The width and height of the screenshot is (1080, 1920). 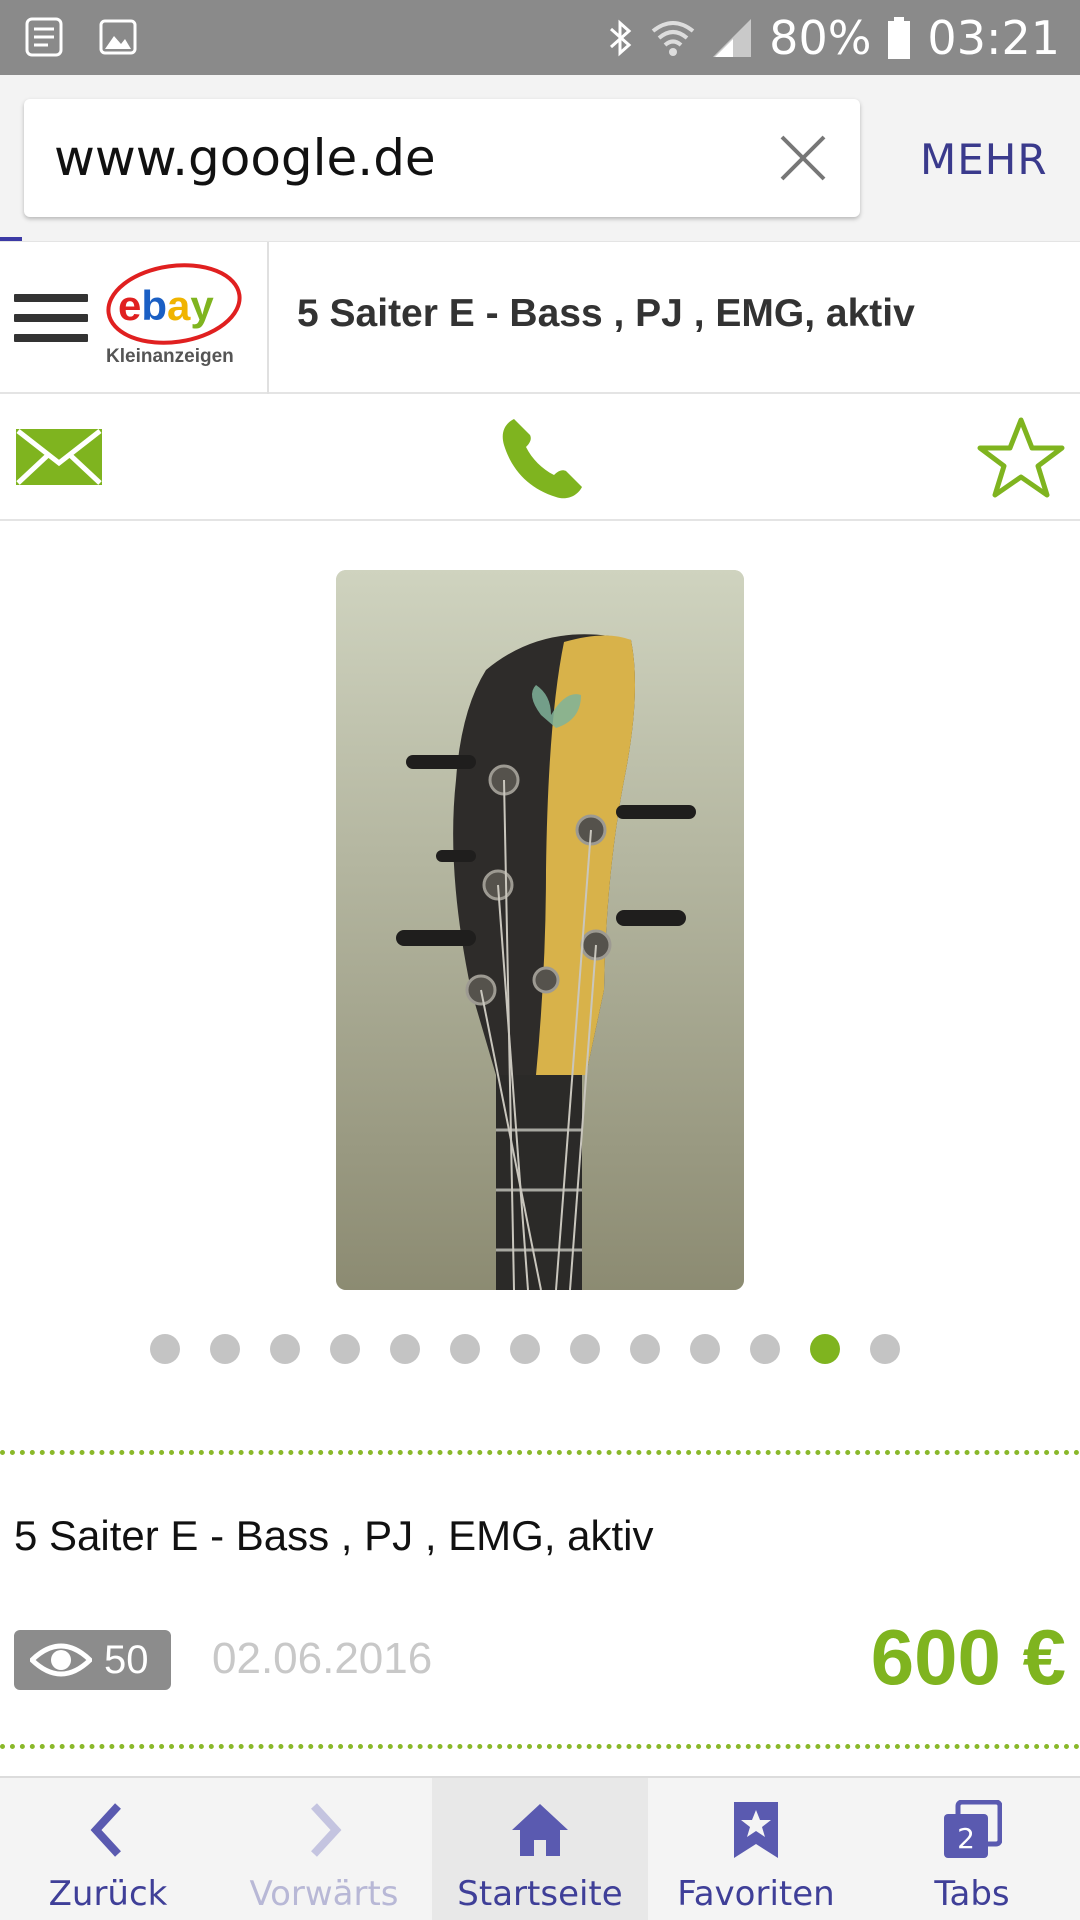 I want to click on home-icon, so click(x=540, y=1830).